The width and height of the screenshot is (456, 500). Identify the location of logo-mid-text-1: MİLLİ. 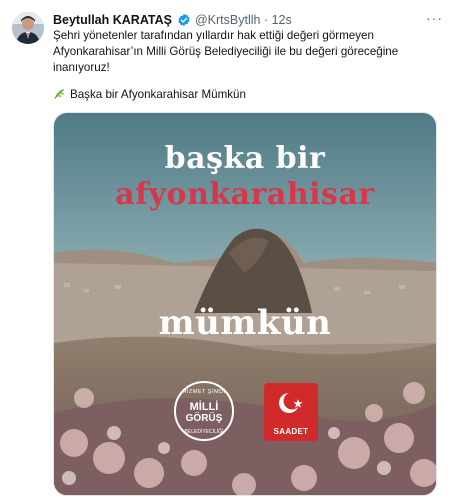
(204, 407).